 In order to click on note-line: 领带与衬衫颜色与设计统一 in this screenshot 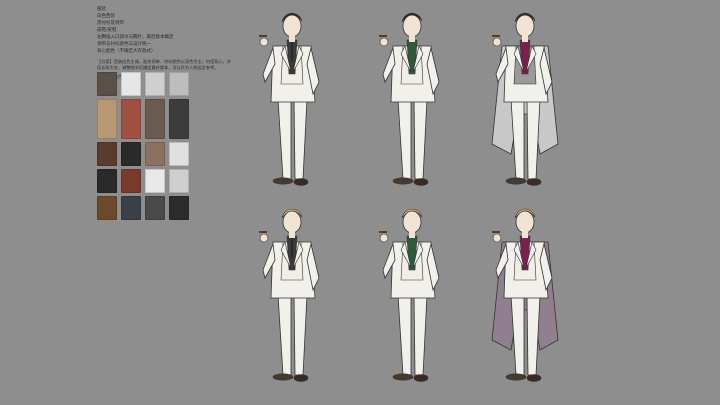, I will do `click(124, 44)`.